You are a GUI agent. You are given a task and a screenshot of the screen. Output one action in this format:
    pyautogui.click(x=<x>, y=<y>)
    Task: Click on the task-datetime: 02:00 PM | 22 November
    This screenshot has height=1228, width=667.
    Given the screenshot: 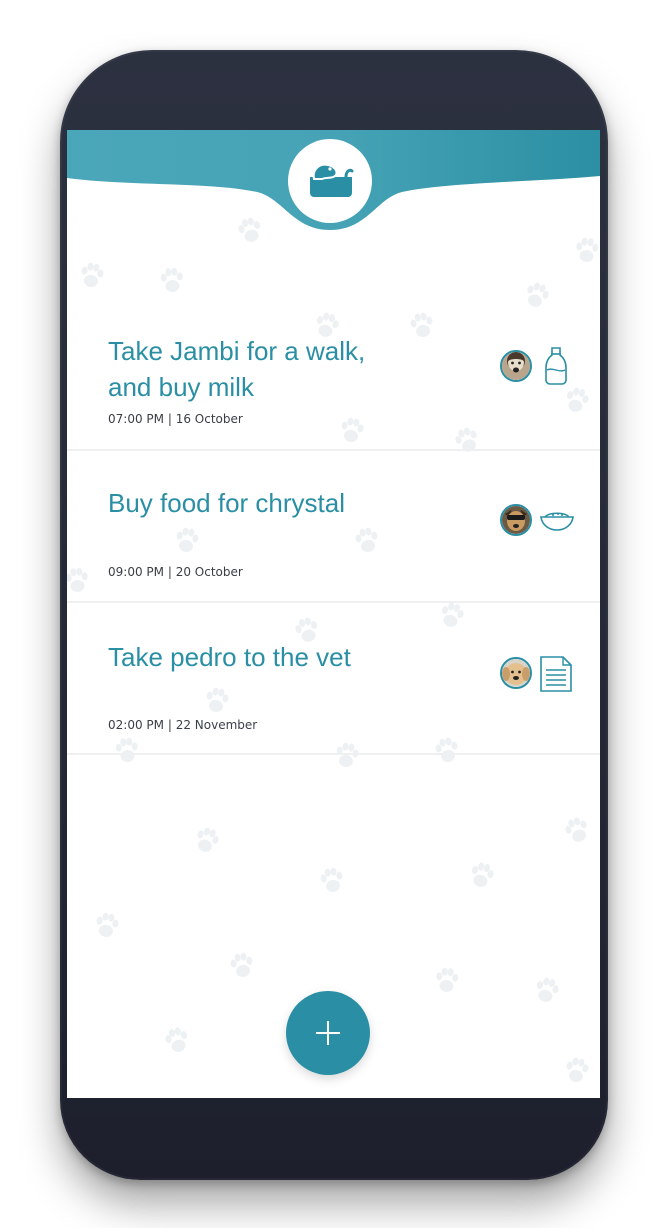 What is the action you would take?
    pyautogui.click(x=182, y=725)
    